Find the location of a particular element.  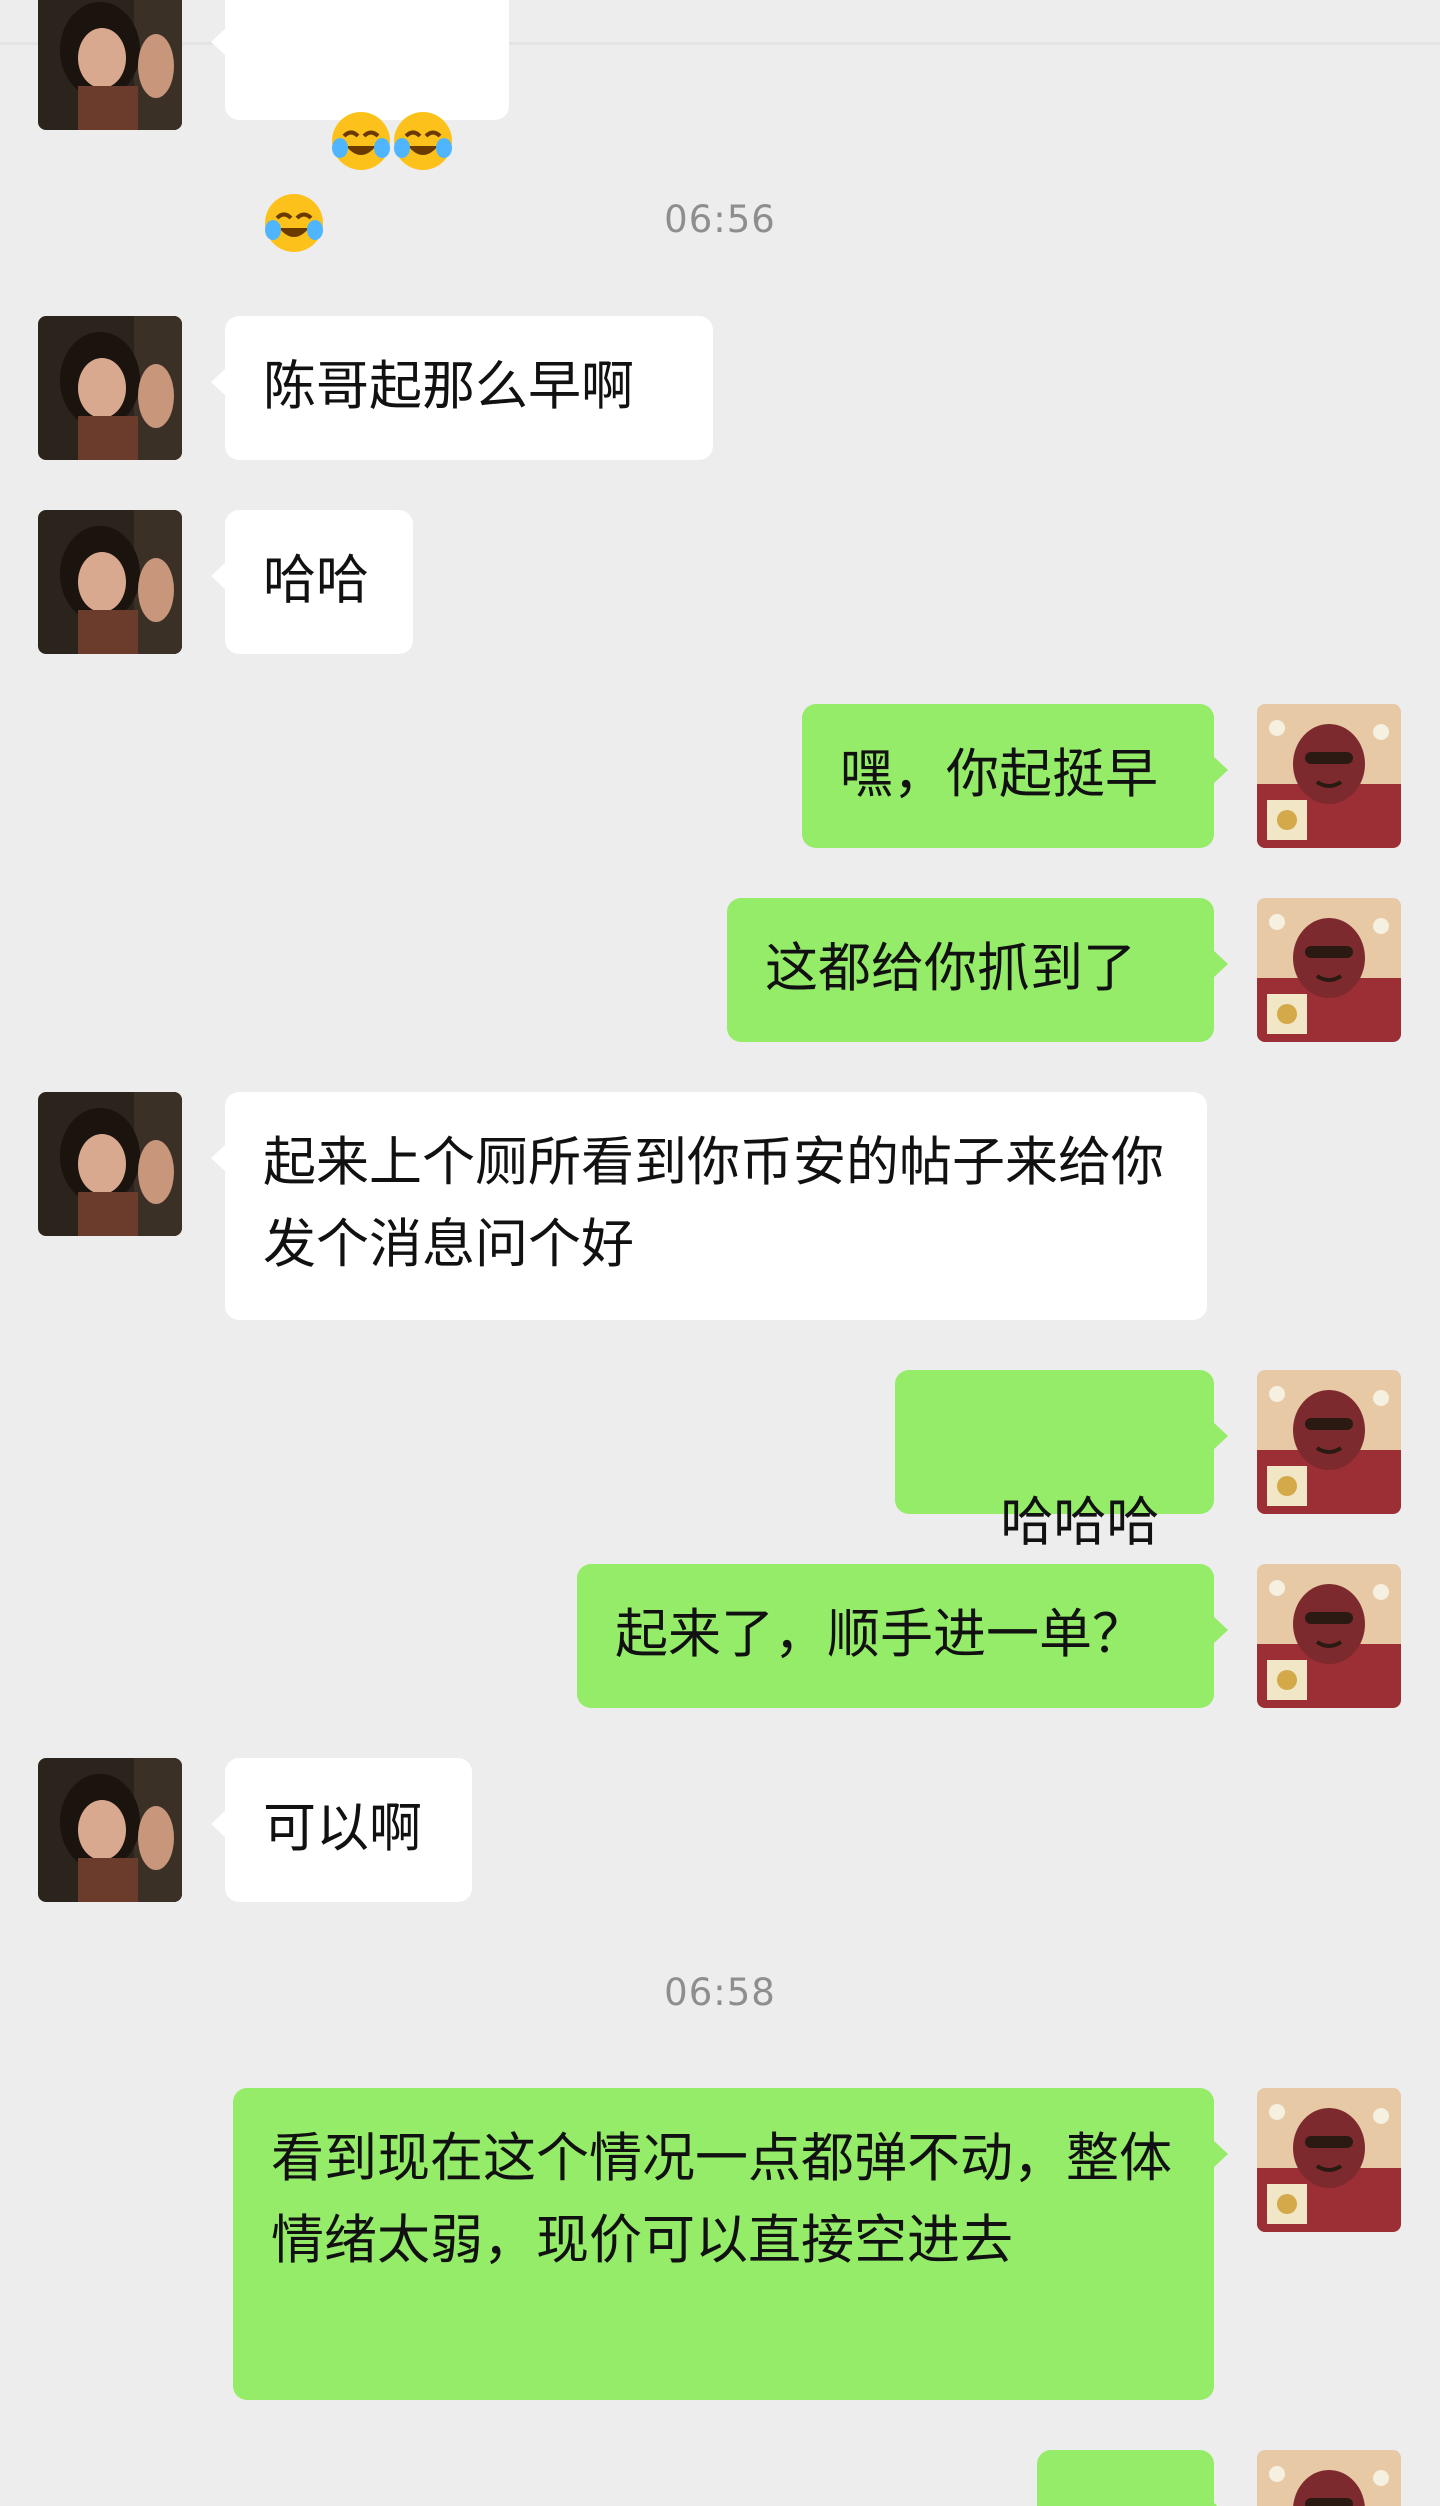

message-bubble-sent: 哈哈哈 is located at coordinates (1061, 1500).